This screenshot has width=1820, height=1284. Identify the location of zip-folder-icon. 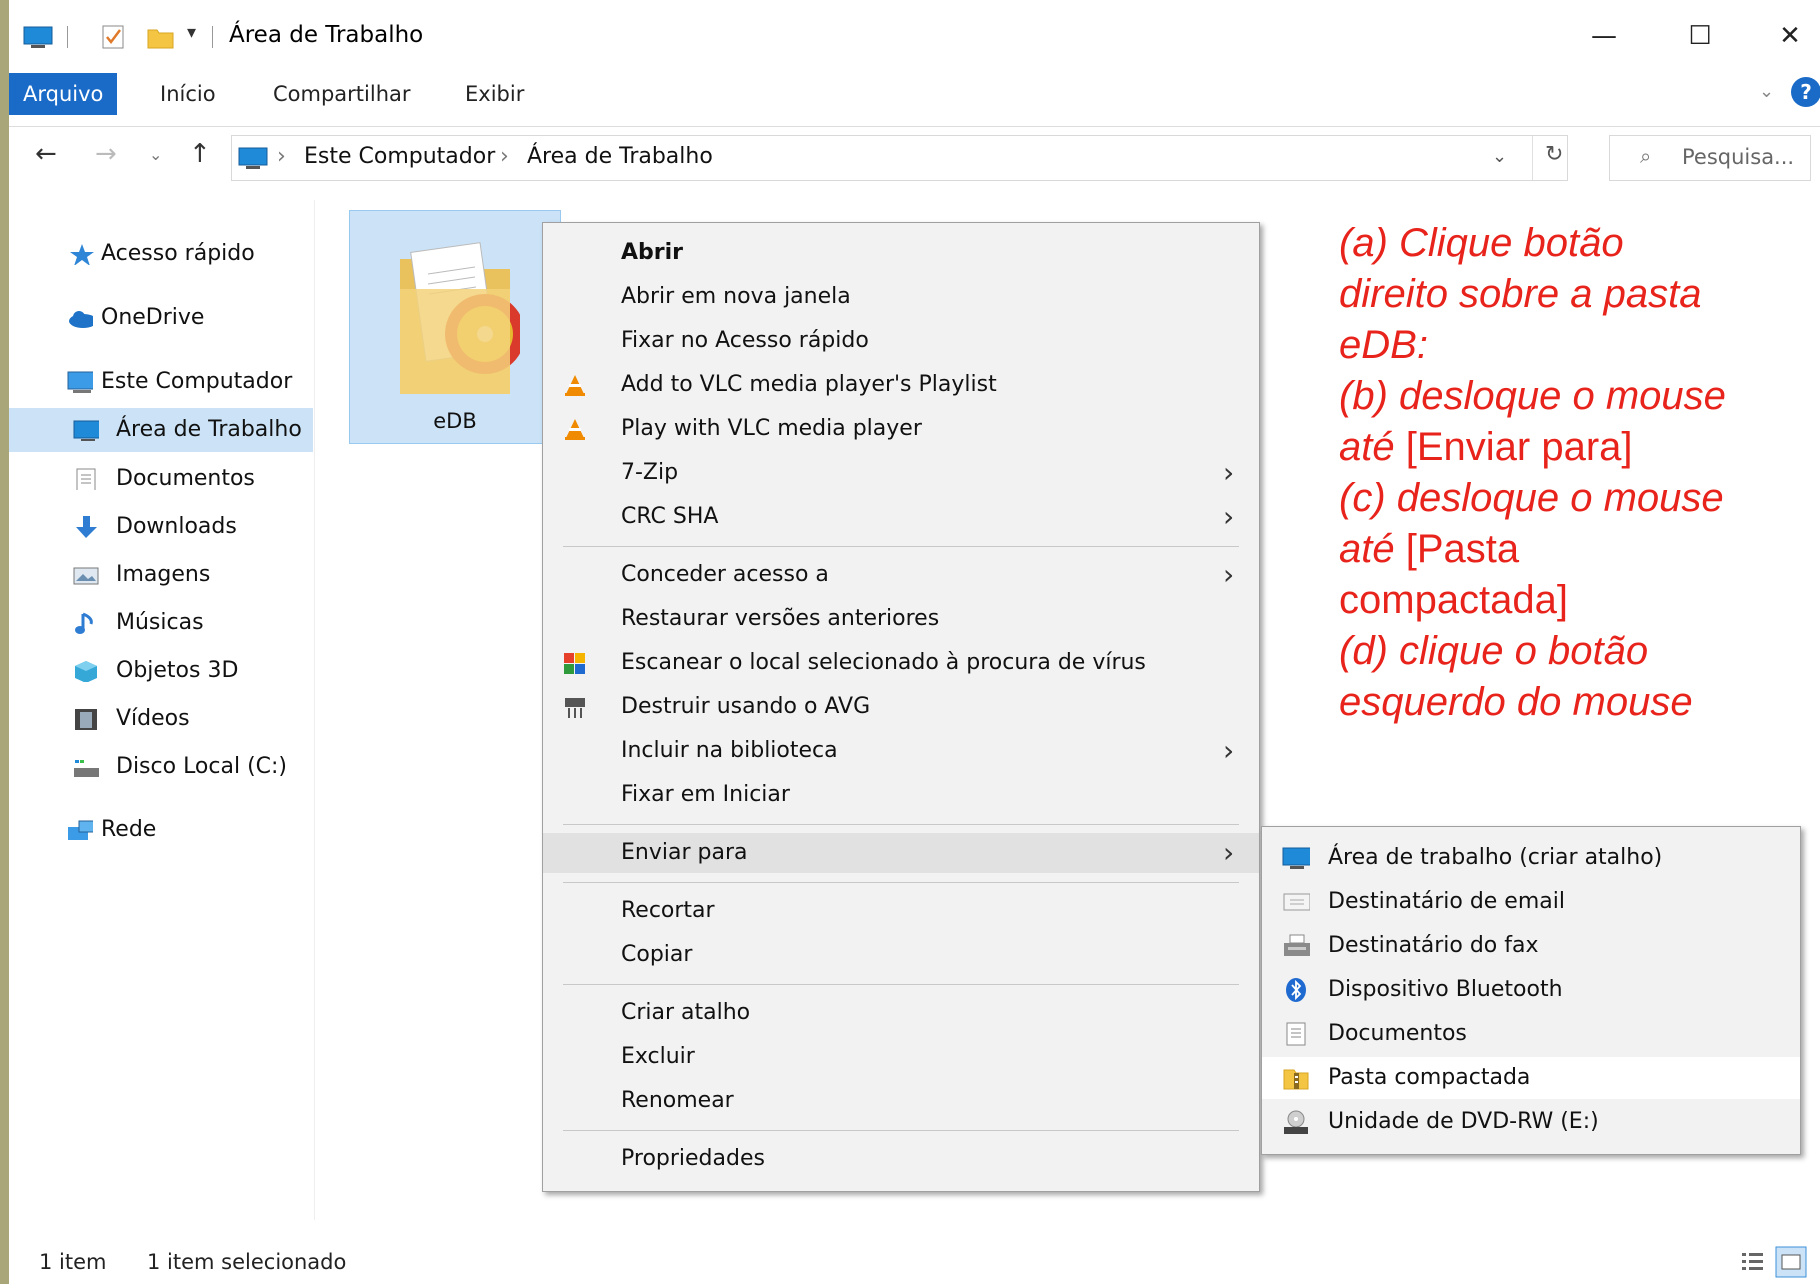
(1296, 1079).